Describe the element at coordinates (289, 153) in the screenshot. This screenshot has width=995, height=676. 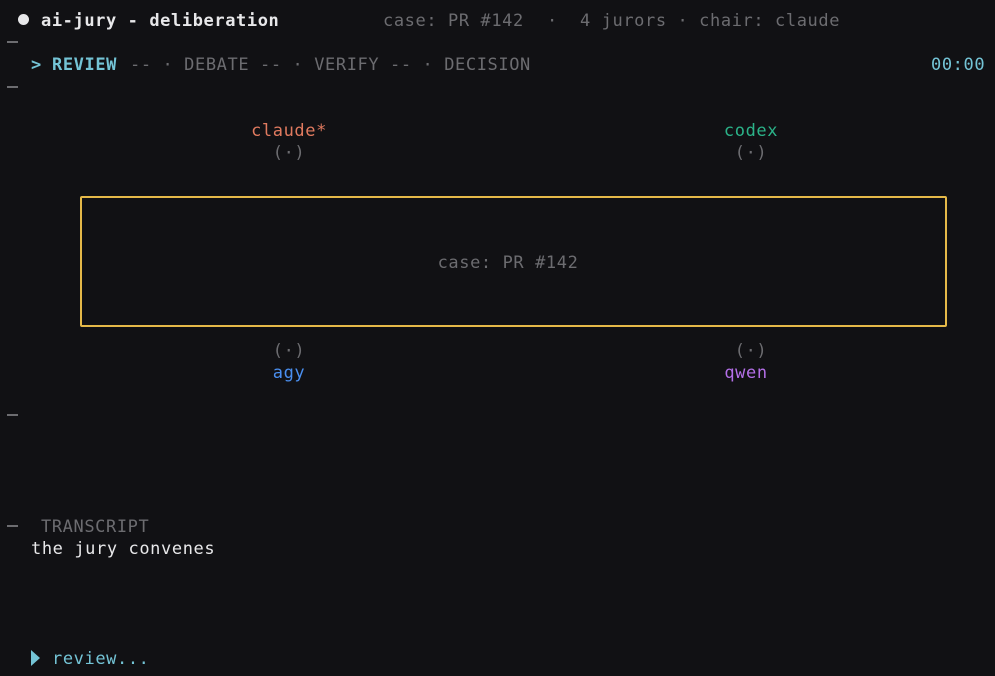
I see `juror-indicator-claude: (·)` at that location.